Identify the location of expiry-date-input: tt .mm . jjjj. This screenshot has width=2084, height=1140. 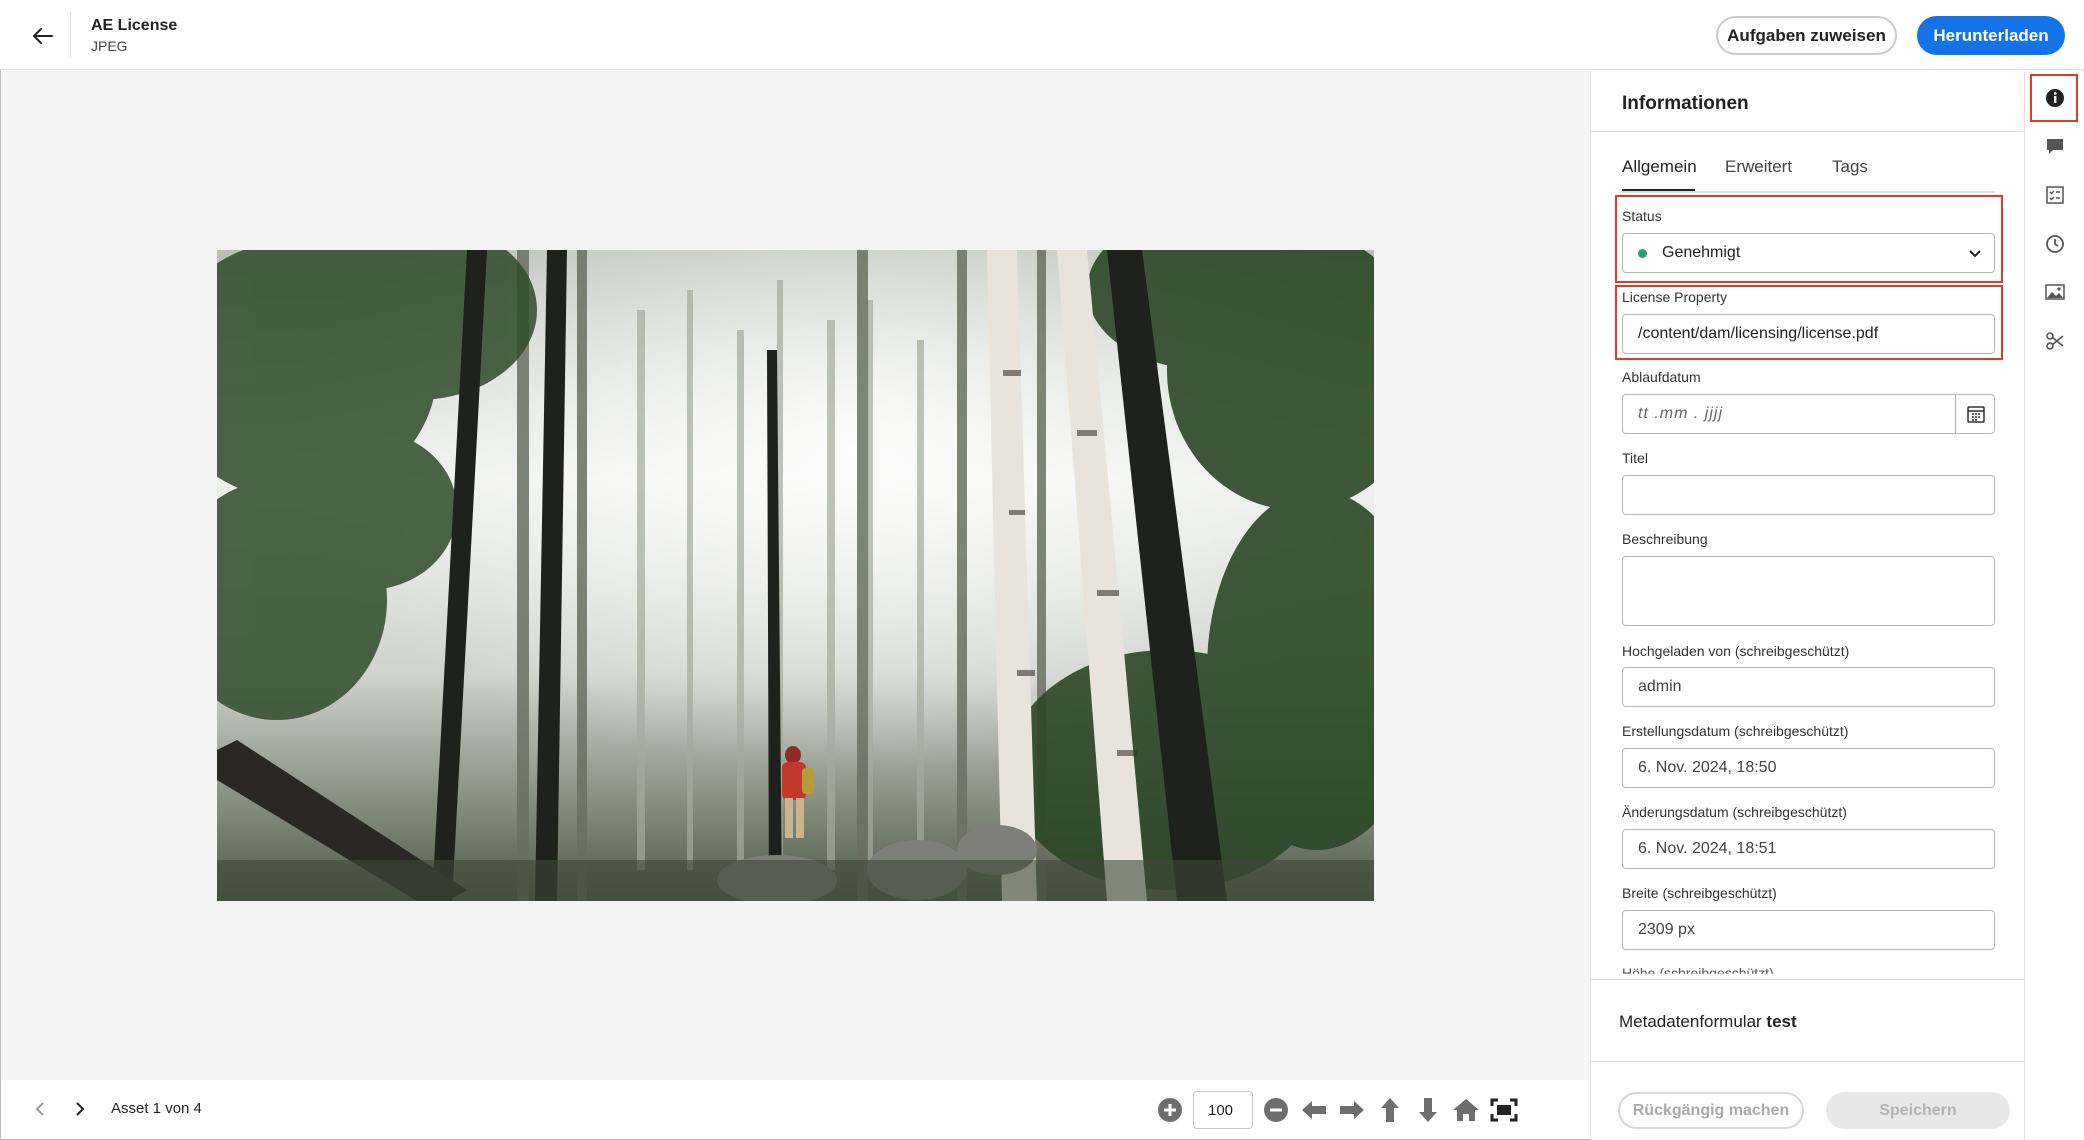
(1808, 414).